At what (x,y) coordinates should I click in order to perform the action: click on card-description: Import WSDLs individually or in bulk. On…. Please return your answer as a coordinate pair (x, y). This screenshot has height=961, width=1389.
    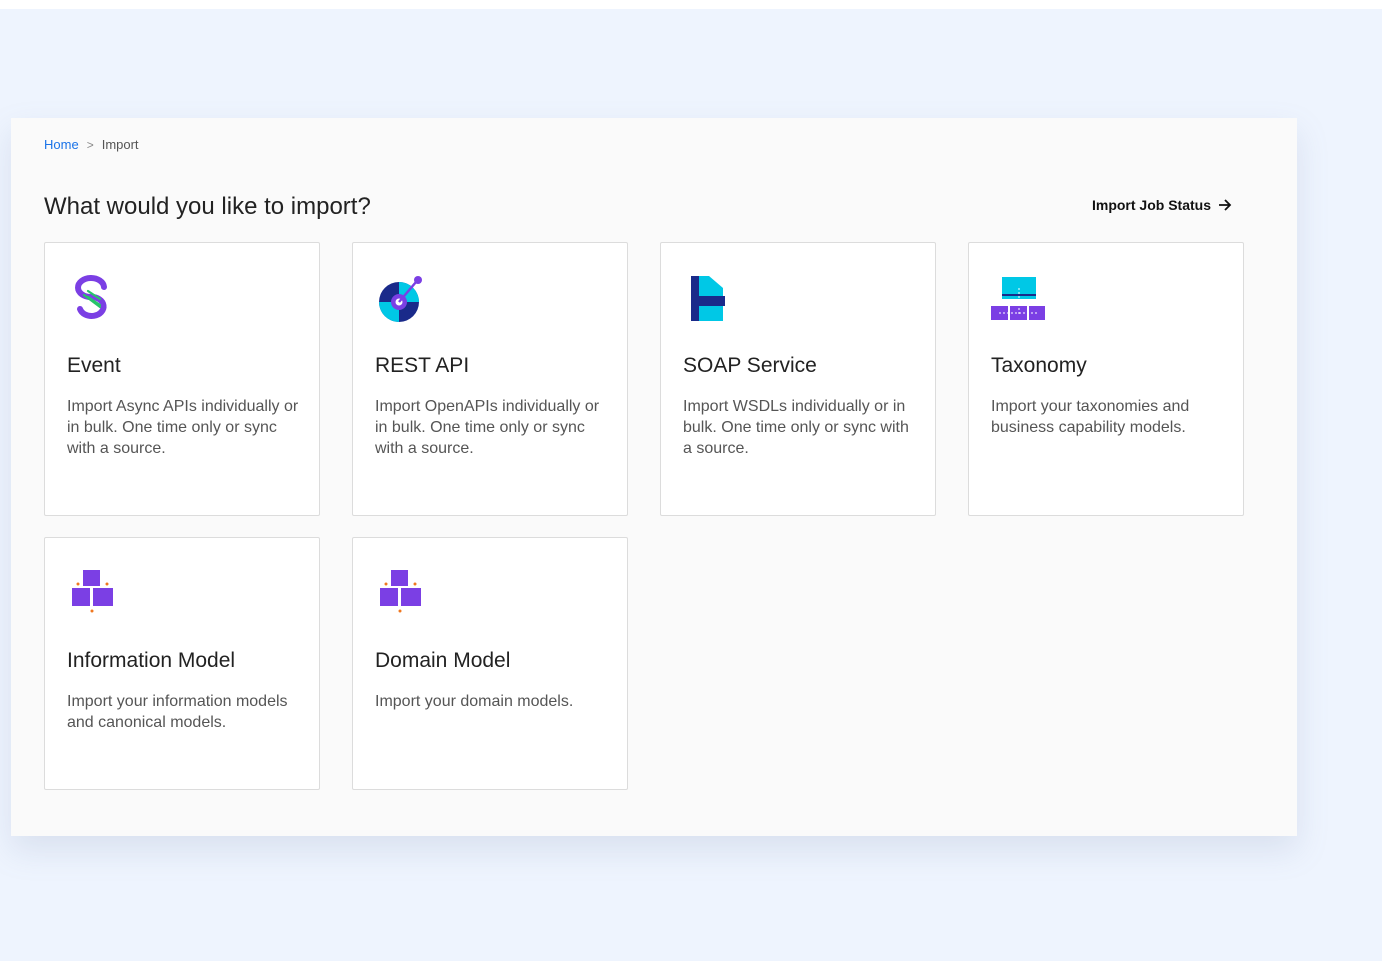
    Looking at the image, I should click on (796, 427).